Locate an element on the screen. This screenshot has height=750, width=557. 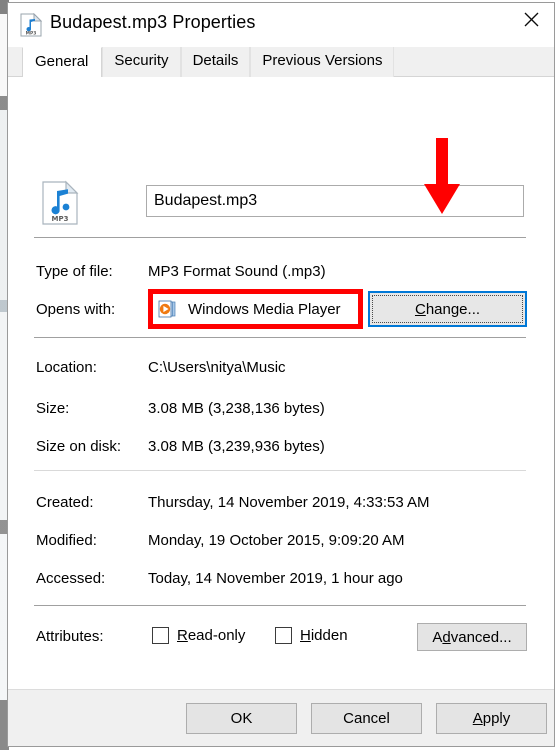
hidden-mnemonic: H is located at coordinates (305, 635).